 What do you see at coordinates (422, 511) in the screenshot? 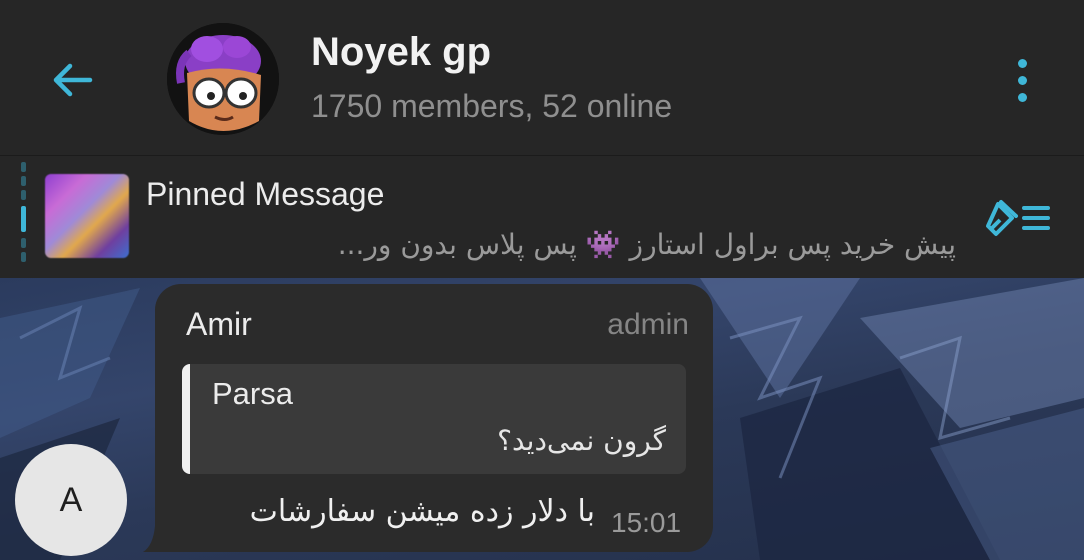
I see `message-text: با دلار زده میشن سفارشات` at bounding box center [422, 511].